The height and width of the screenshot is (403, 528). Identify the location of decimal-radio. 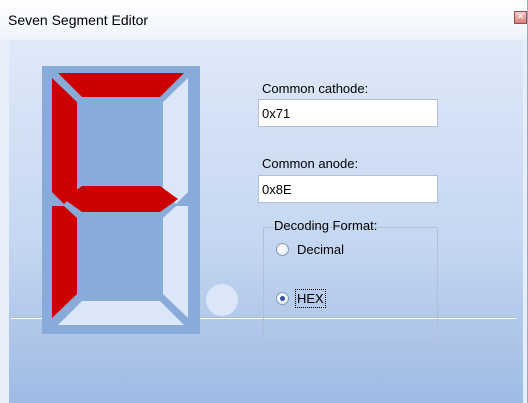
(282, 249).